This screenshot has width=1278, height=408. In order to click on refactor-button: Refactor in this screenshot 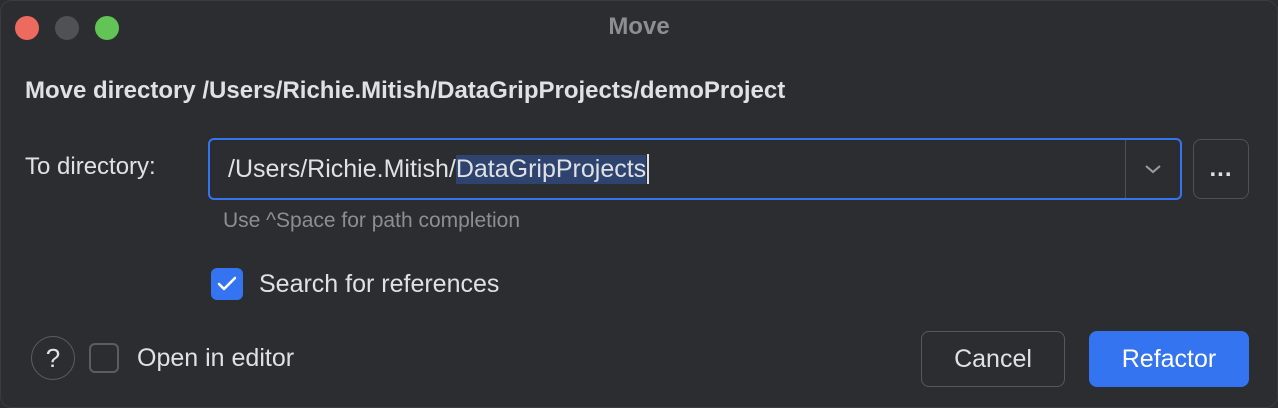, I will do `click(1169, 359)`.